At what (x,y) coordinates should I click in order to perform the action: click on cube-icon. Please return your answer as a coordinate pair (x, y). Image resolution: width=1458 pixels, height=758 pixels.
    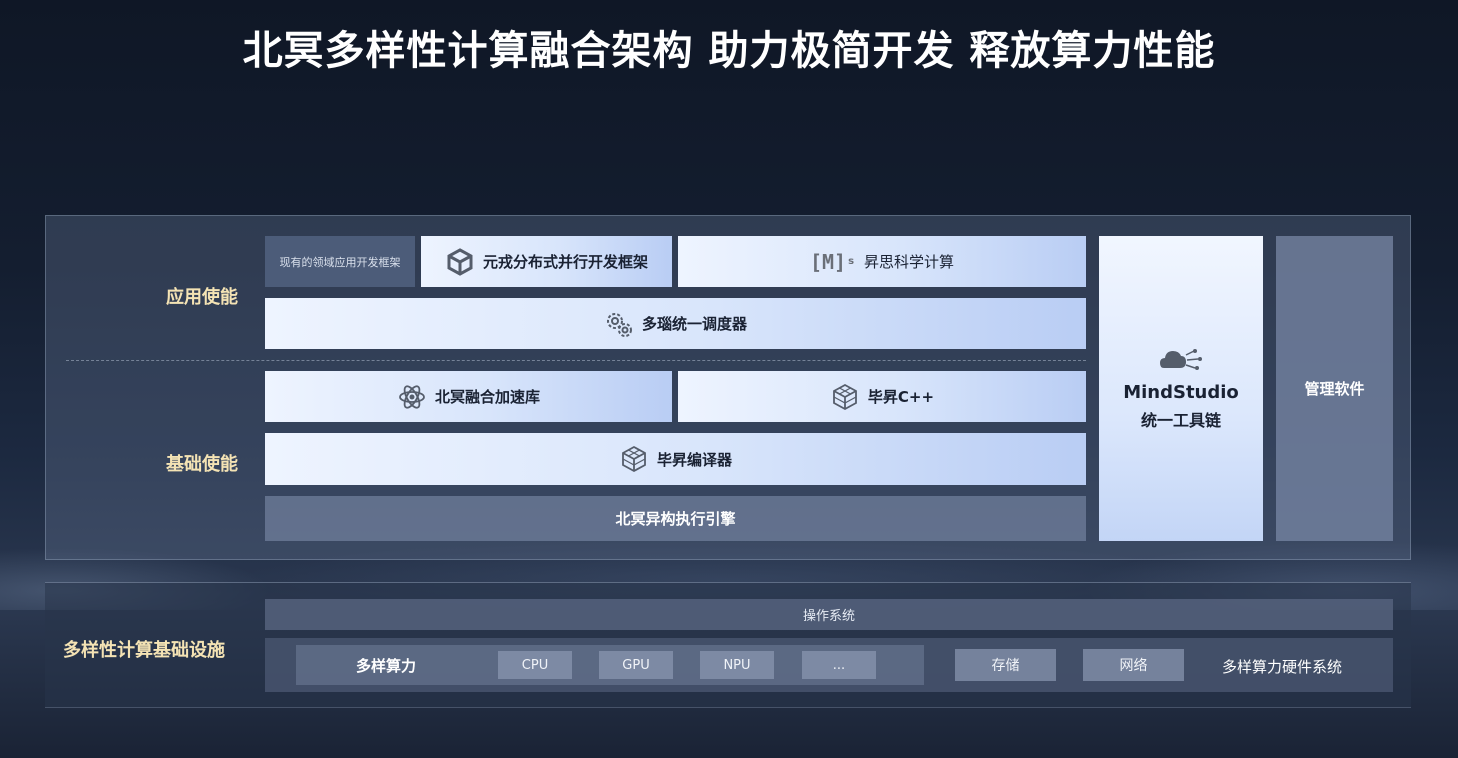
    Looking at the image, I should click on (460, 261).